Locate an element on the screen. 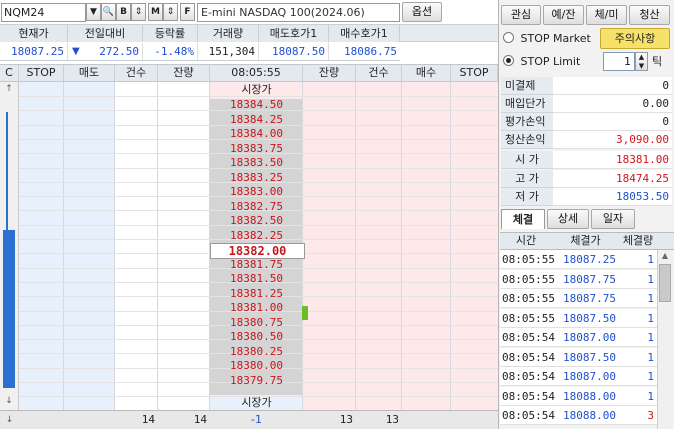  bid1-price: 18086.75 is located at coordinates (370, 51).